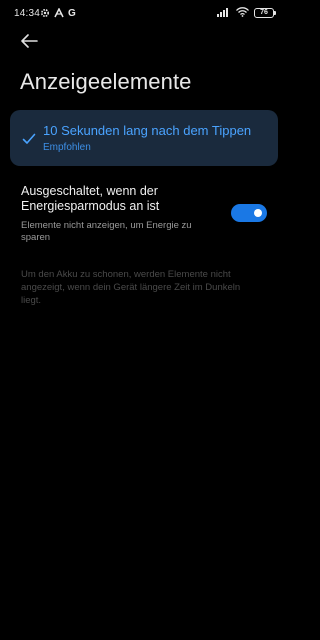 The height and width of the screenshot is (640, 320). I want to click on signal-bars-icon, so click(224, 13).